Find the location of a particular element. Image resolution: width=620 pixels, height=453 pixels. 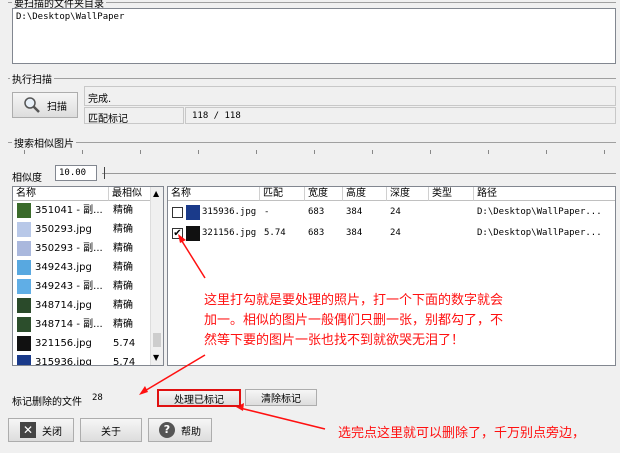

list-item-name: 349243.jpg is located at coordinates (63, 267).